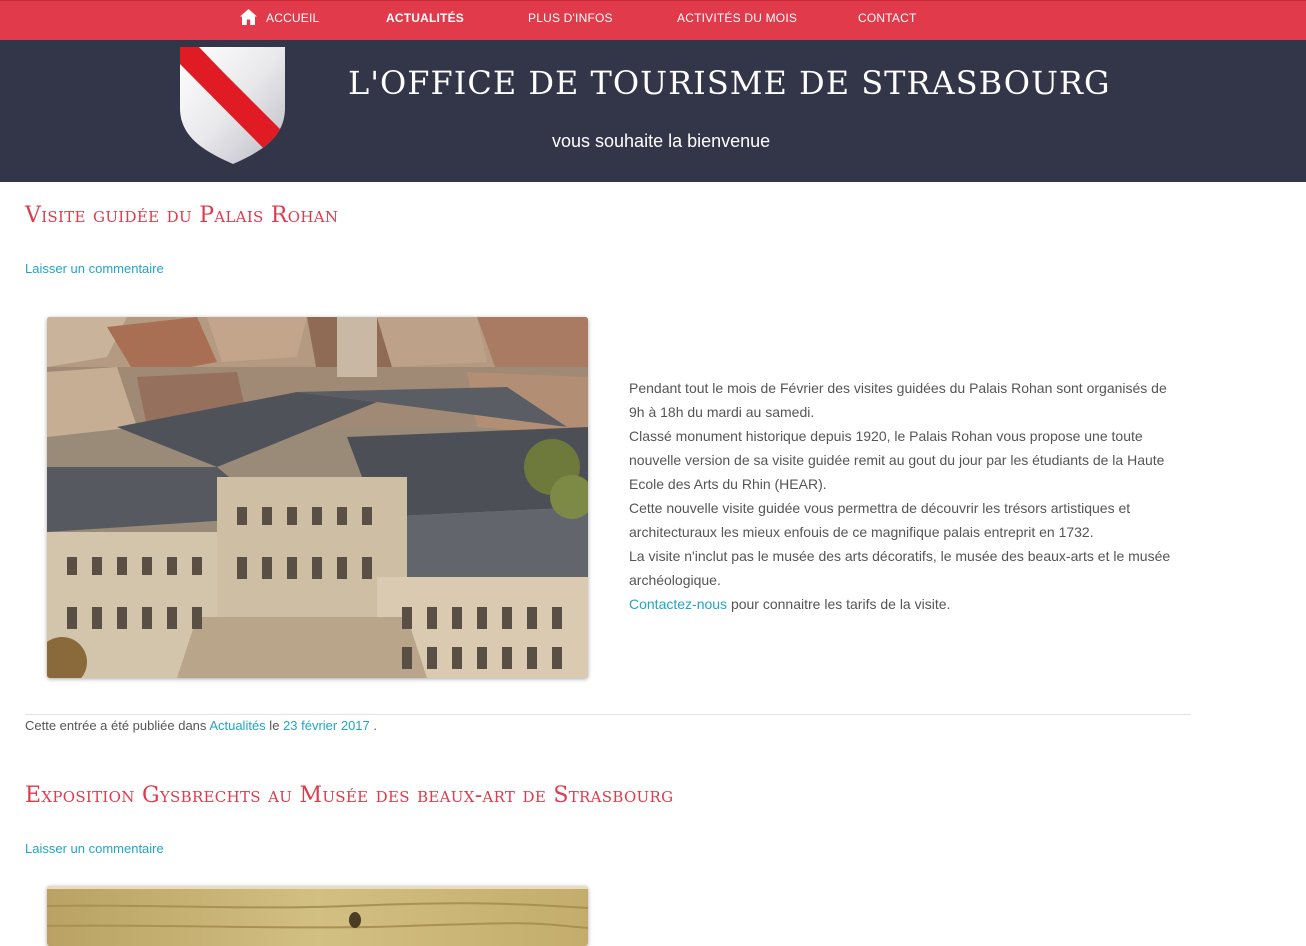 The width and height of the screenshot is (1306, 946). I want to click on nav-item-accueil: Accueil, so click(292, 18).